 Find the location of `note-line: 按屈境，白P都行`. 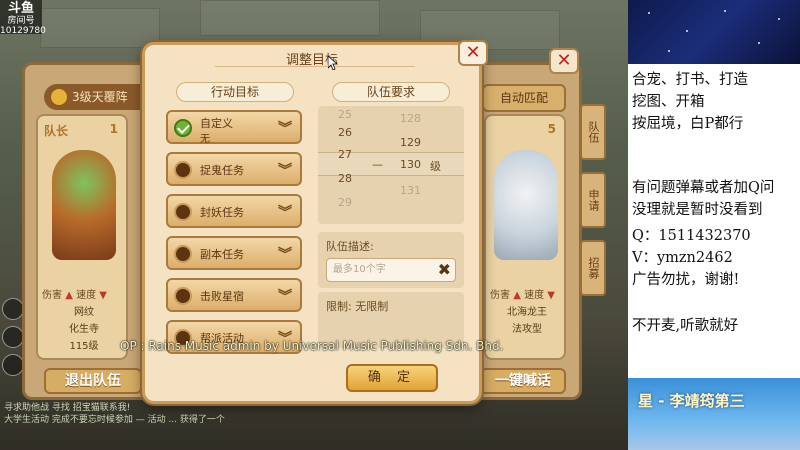

note-line: 按屈境，白P都行 is located at coordinates (688, 124).